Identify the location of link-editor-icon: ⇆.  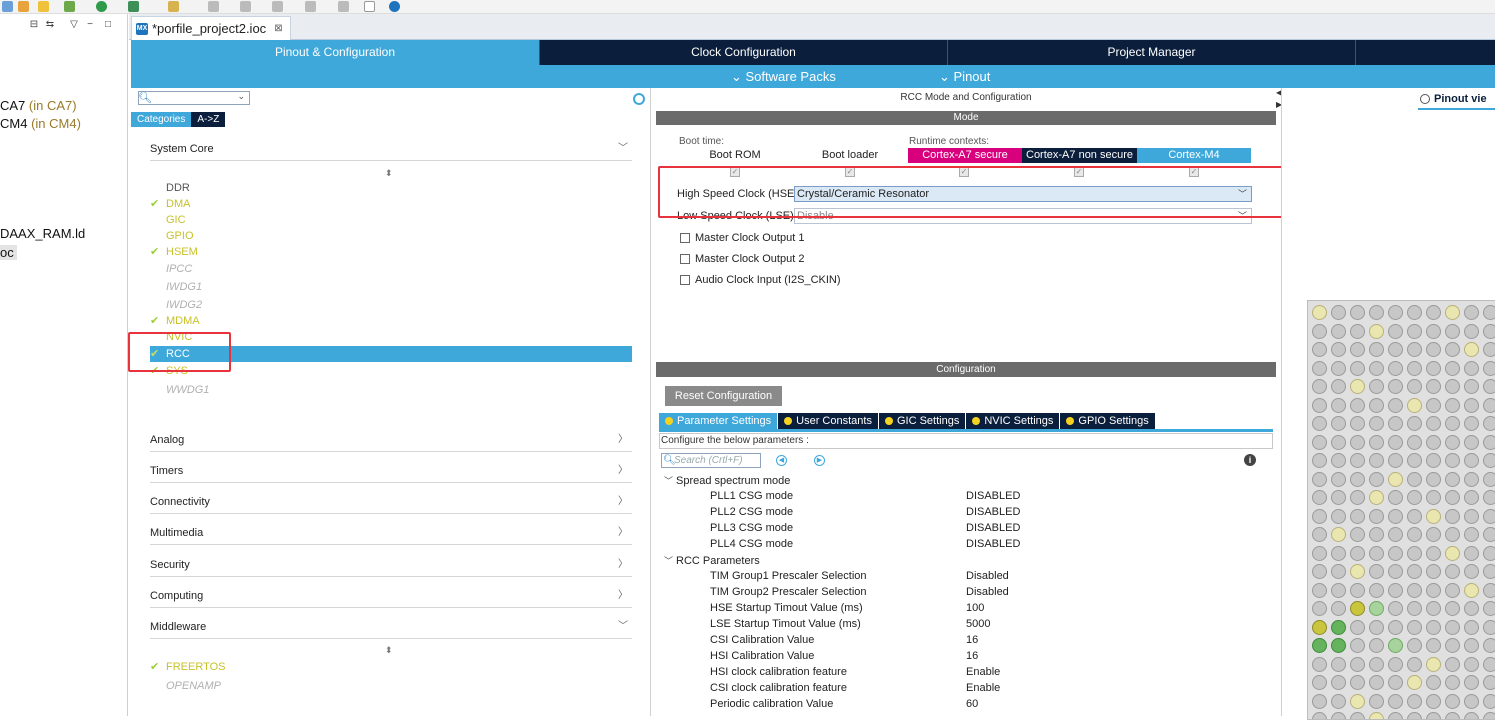
(50, 25).